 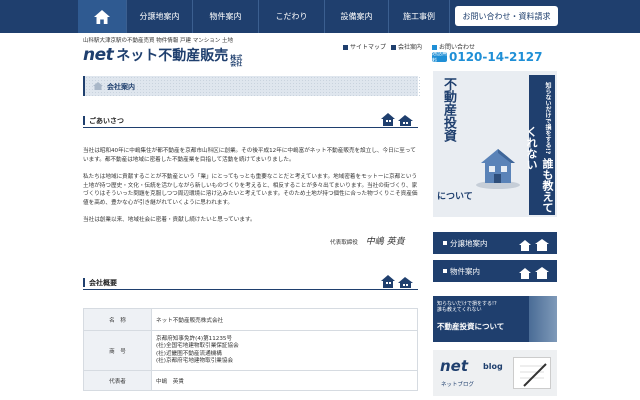 I want to click on phone-number: 0120-14-2127, so click(x=495, y=57).